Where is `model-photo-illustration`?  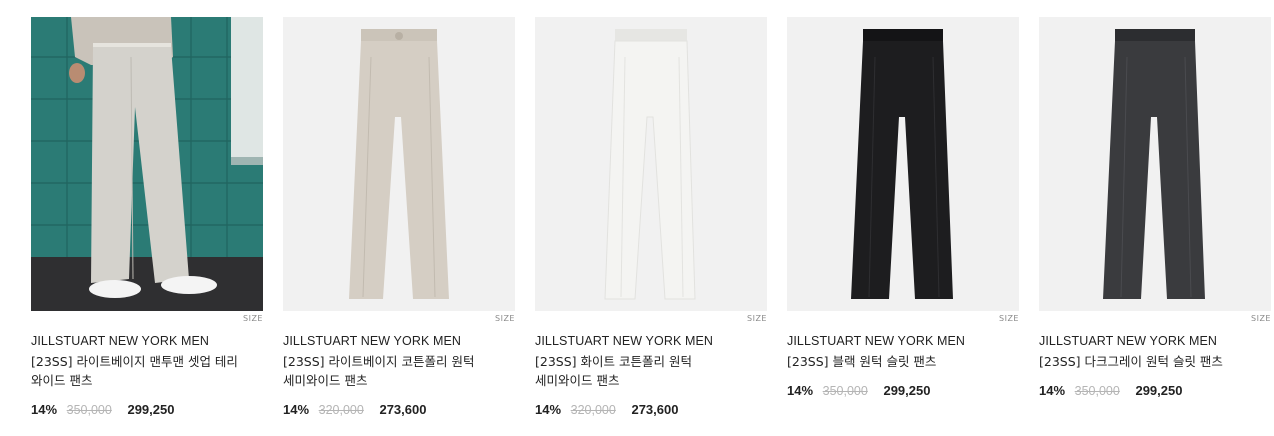
model-photo-illustration is located at coordinates (147, 164).